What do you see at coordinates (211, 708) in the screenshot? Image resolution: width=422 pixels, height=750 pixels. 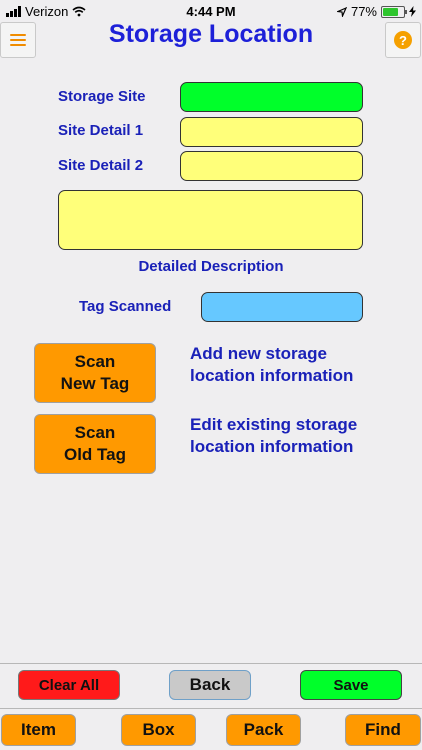 I see `tabbar-divider` at bounding box center [211, 708].